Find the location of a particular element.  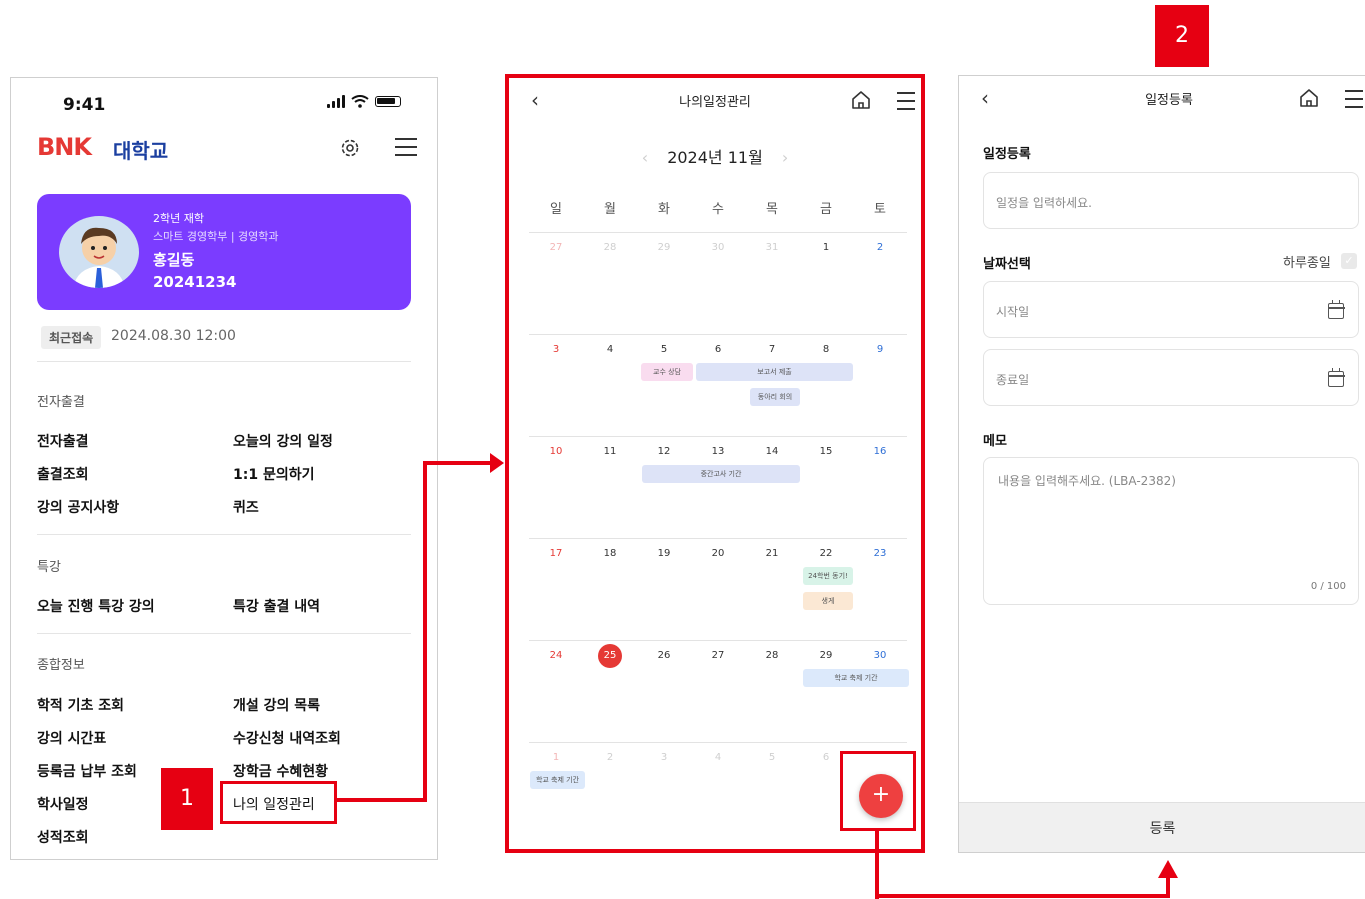

menu-today-special-lecture: 오늘 진행 특강 강의 is located at coordinates (96, 606).